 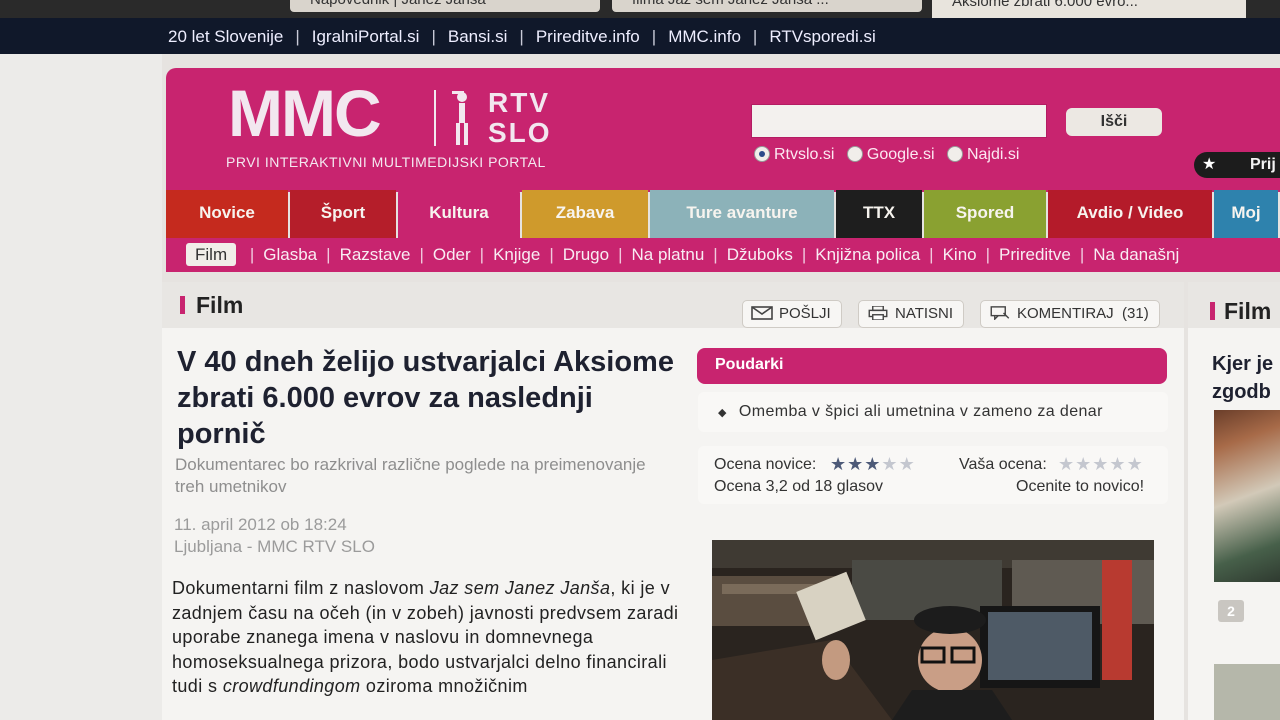 I want to click on nav-tab-spored: Spored, so click(x=985, y=214).